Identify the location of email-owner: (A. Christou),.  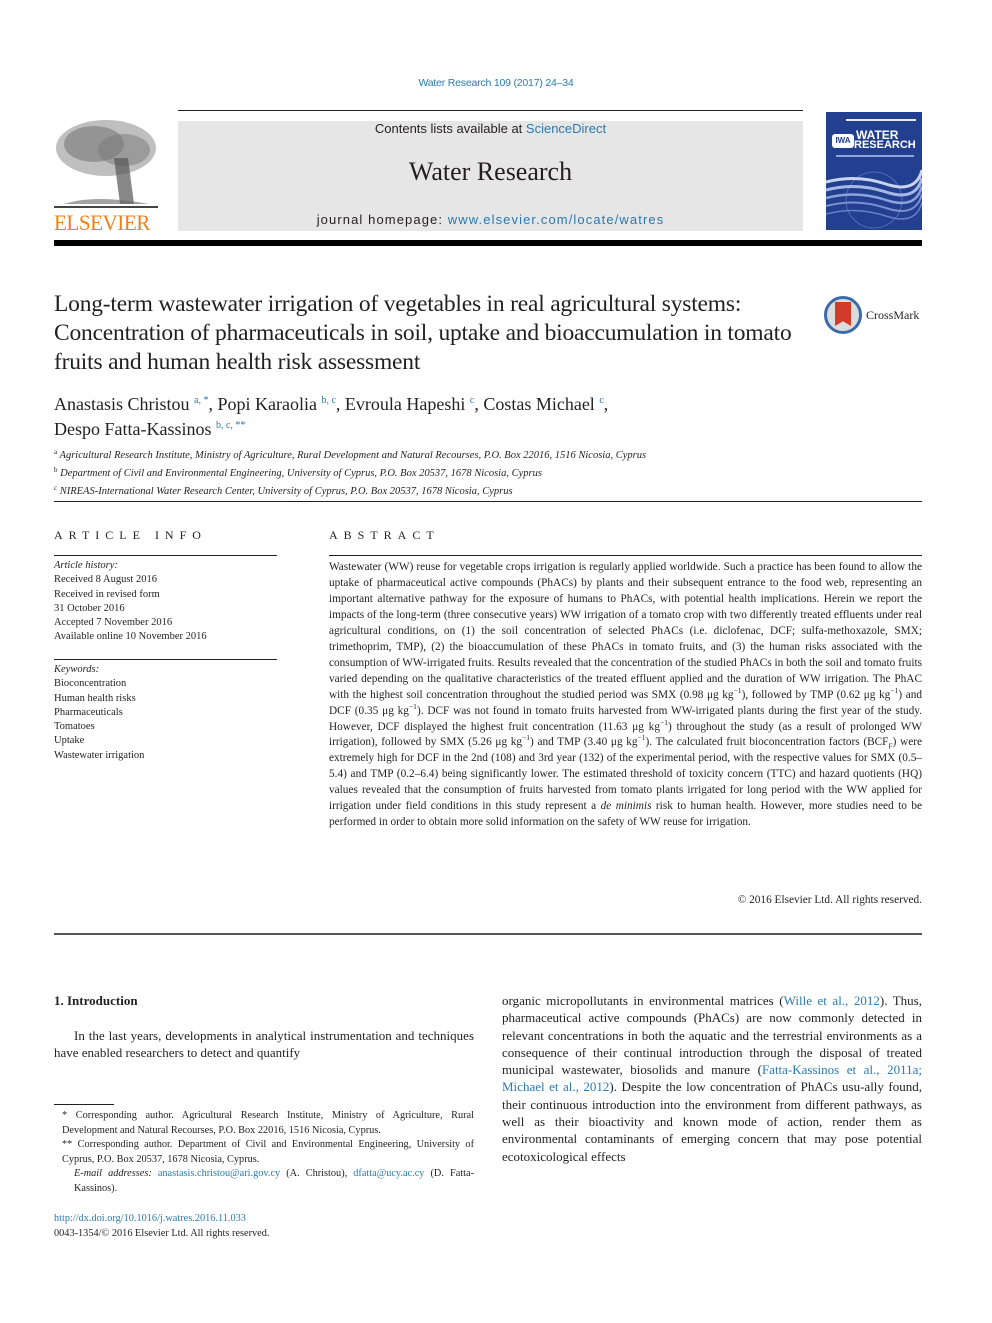
(317, 1174).